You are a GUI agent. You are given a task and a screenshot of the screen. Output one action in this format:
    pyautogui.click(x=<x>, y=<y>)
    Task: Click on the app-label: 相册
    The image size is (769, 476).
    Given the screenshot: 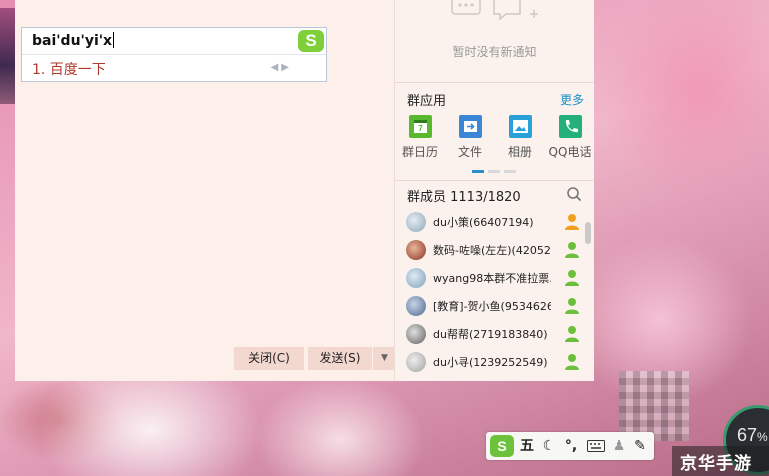 What is the action you would take?
    pyautogui.click(x=519, y=152)
    